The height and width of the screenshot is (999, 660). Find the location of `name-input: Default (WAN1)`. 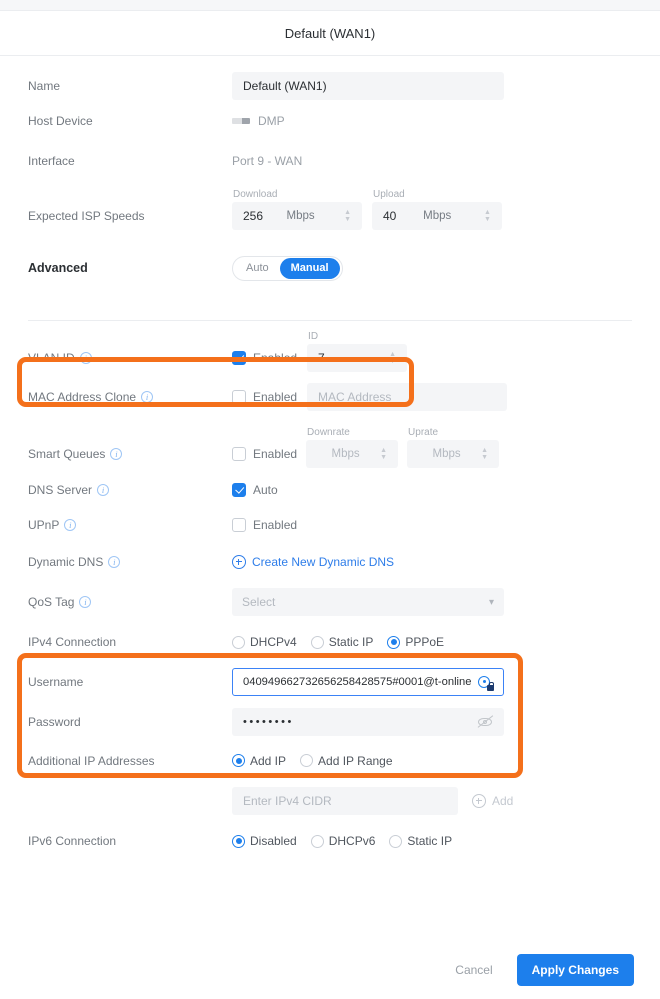

name-input: Default (WAN1) is located at coordinates (368, 86).